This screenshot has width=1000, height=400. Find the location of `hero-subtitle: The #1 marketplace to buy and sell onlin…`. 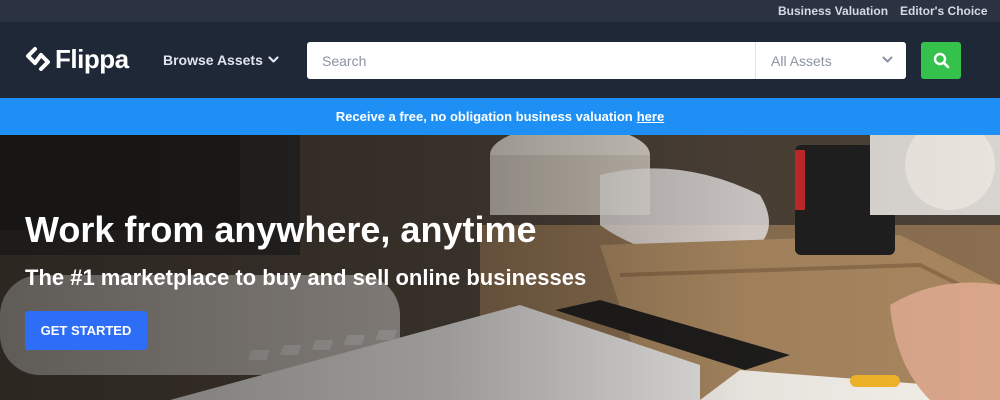

hero-subtitle: The #1 marketplace to buy and sell onlin… is located at coordinates (306, 277).